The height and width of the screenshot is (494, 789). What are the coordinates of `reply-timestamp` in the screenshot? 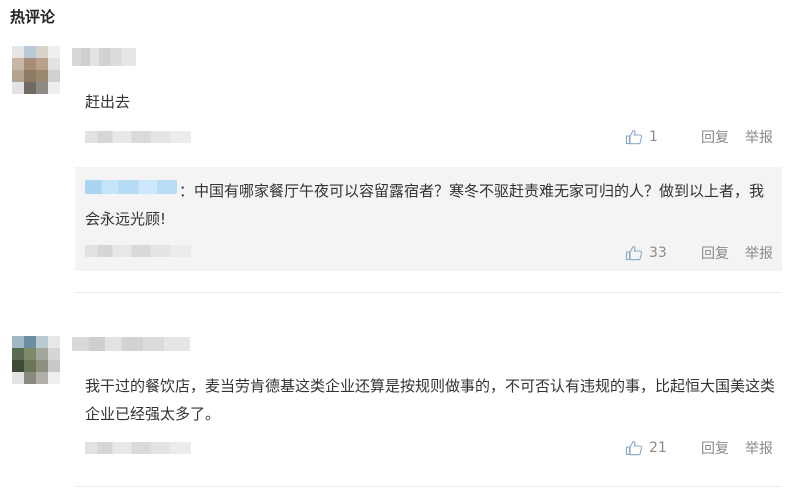 It's located at (138, 251).